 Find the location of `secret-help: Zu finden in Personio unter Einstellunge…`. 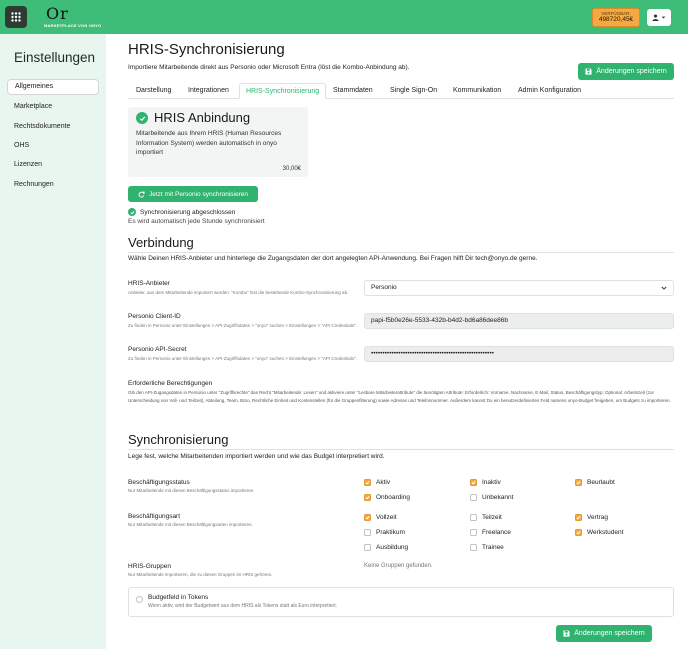

secret-help: Zu finden in Personio unter Einstellunge… is located at coordinates (242, 358).